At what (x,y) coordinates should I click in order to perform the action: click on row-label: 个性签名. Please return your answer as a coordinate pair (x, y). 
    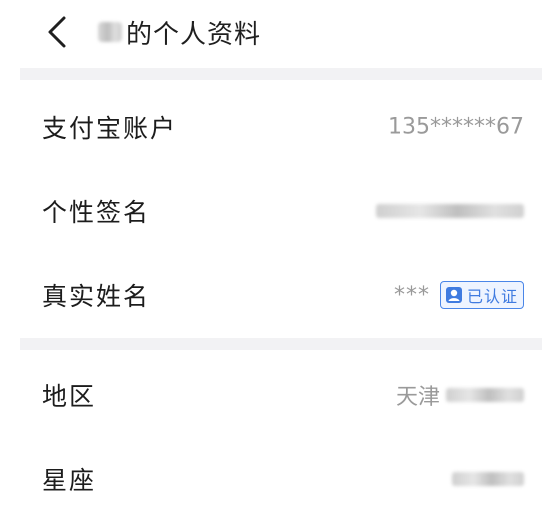
    Looking at the image, I should click on (96, 212).